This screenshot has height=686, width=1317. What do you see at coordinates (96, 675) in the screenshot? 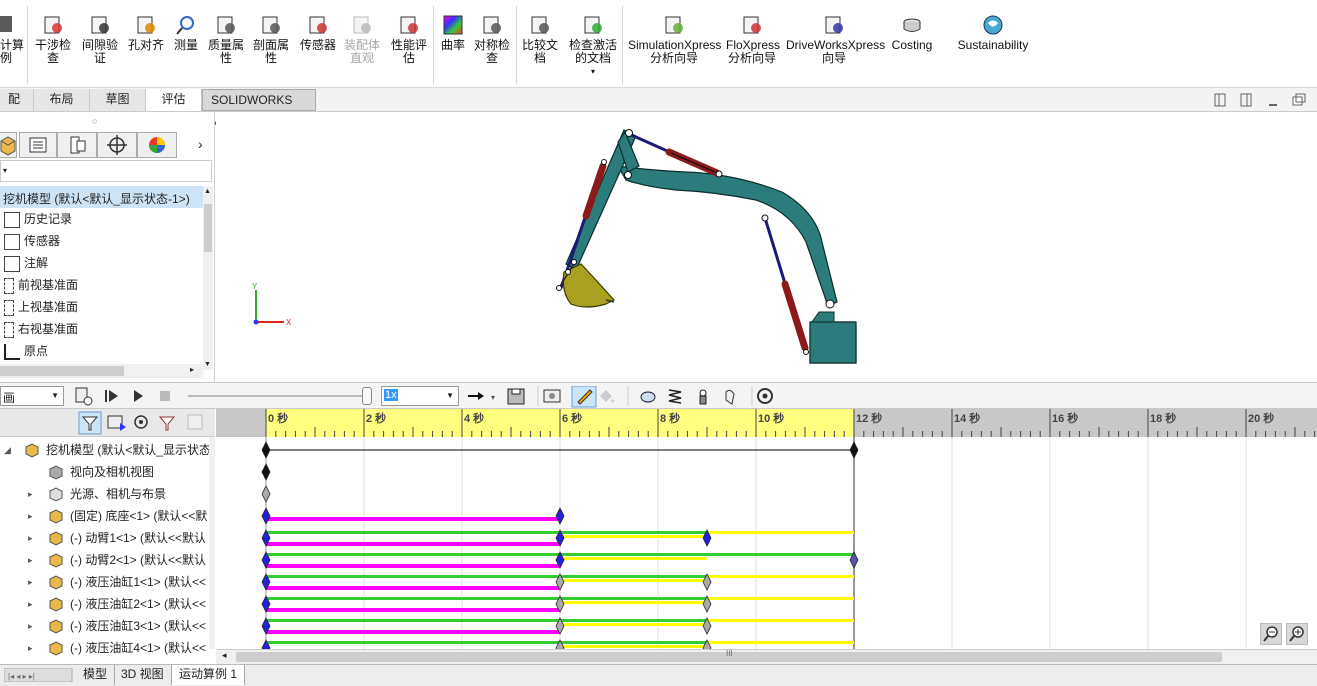
I see `tab-model: 模型` at bounding box center [96, 675].